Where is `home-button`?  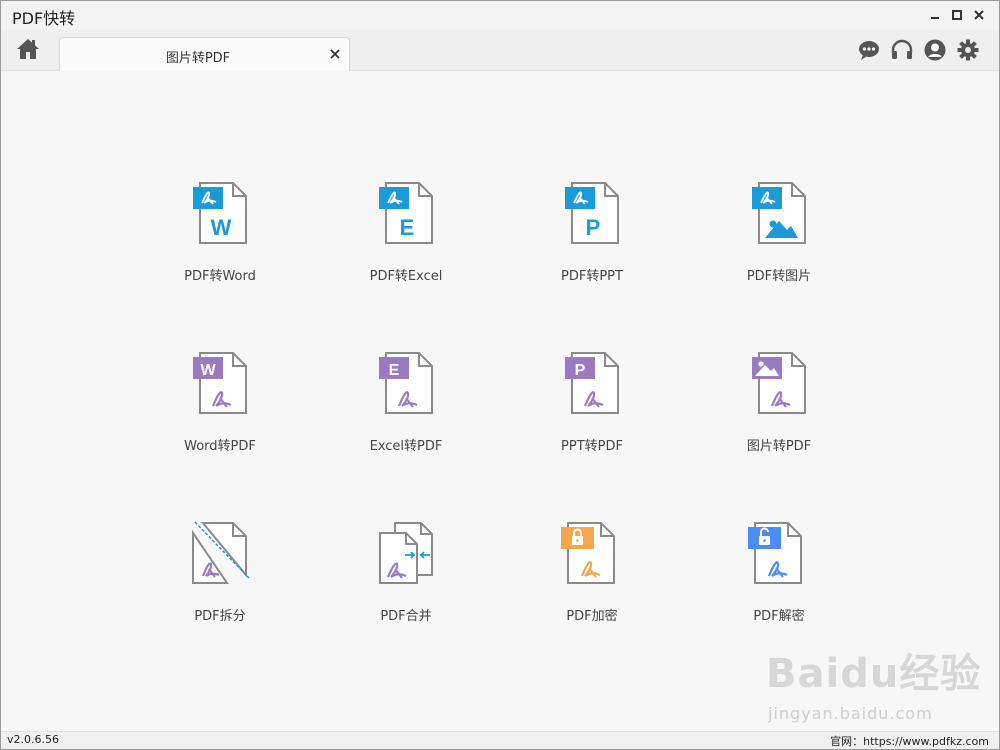 home-button is located at coordinates (28, 49).